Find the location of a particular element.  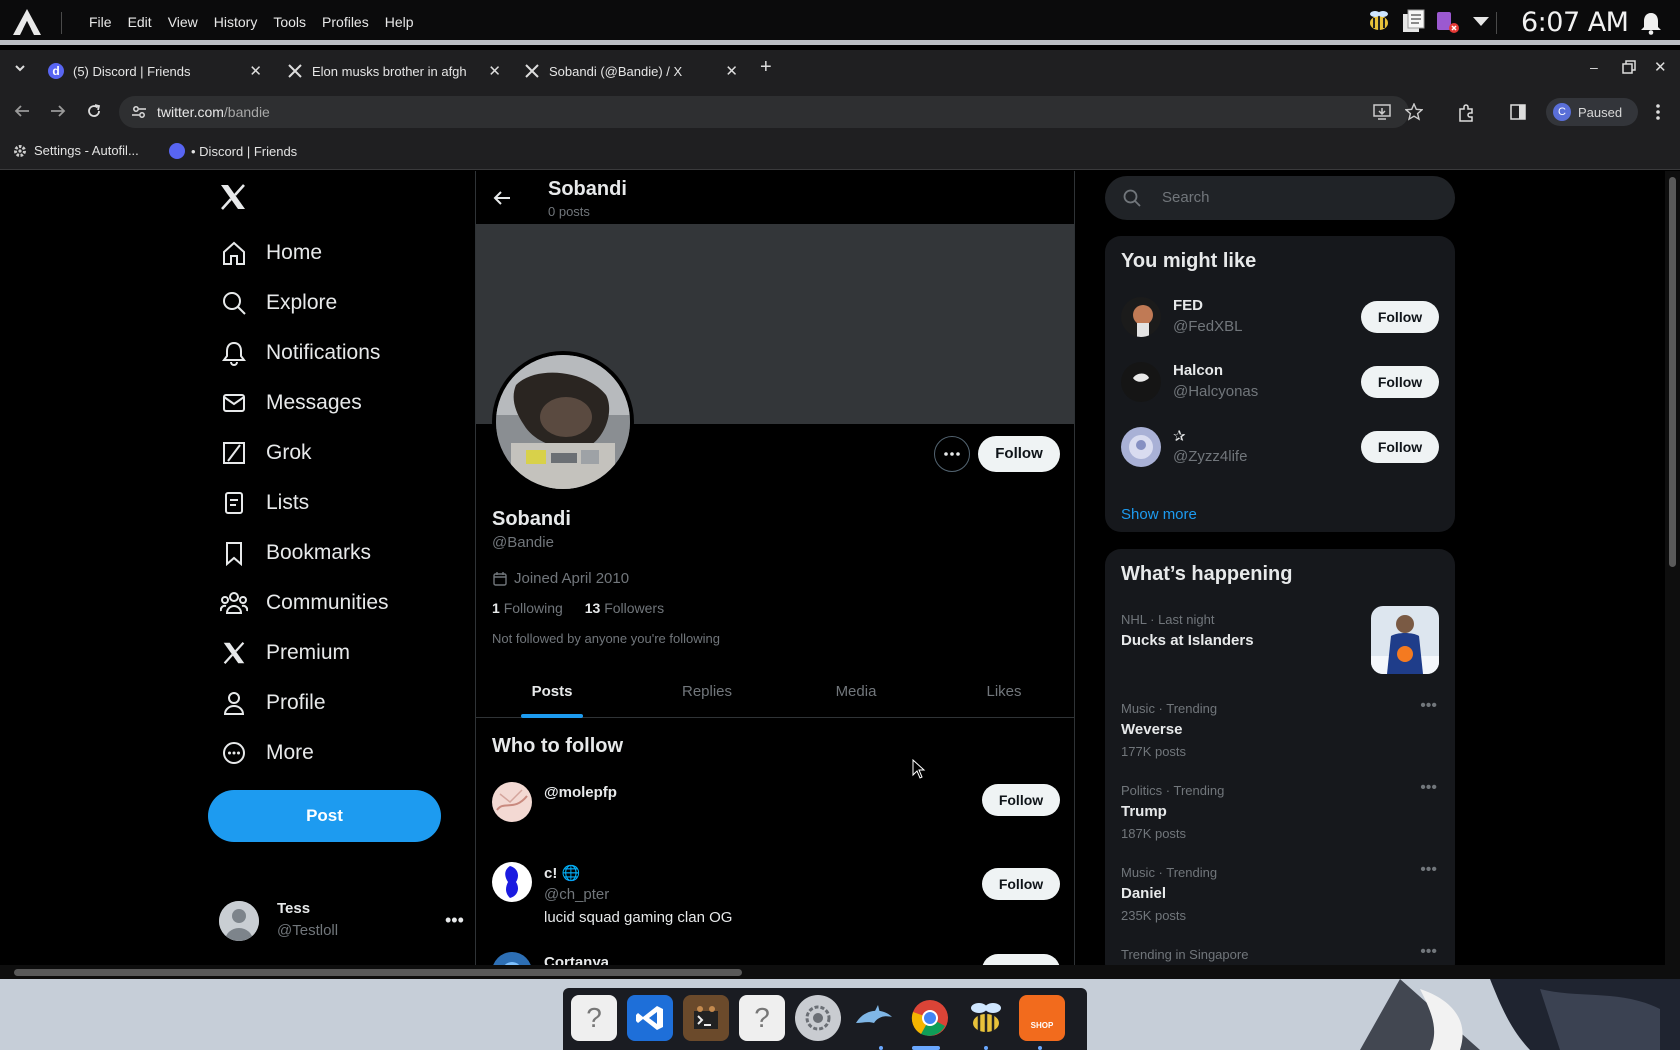

profile-avatar is located at coordinates (563, 422).